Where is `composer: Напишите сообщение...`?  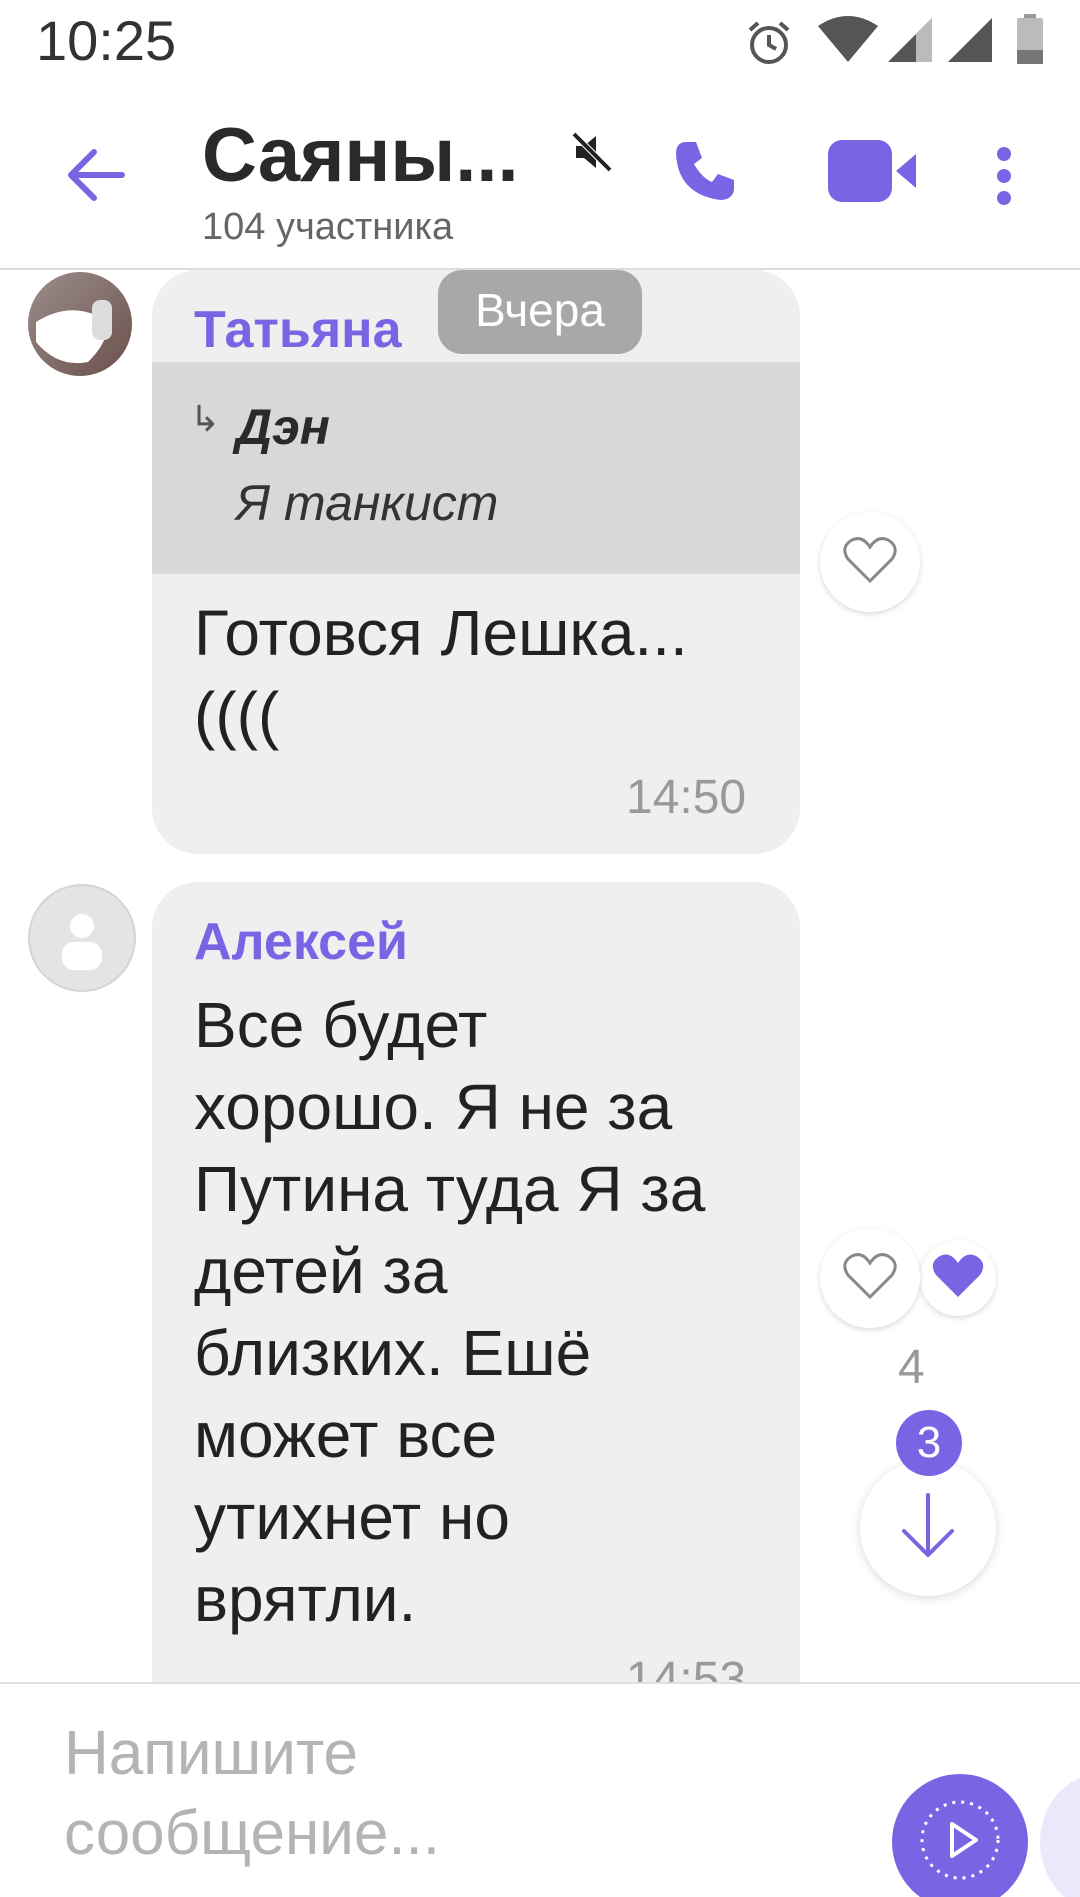 composer: Напишите сообщение... is located at coordinates (540, 1789).